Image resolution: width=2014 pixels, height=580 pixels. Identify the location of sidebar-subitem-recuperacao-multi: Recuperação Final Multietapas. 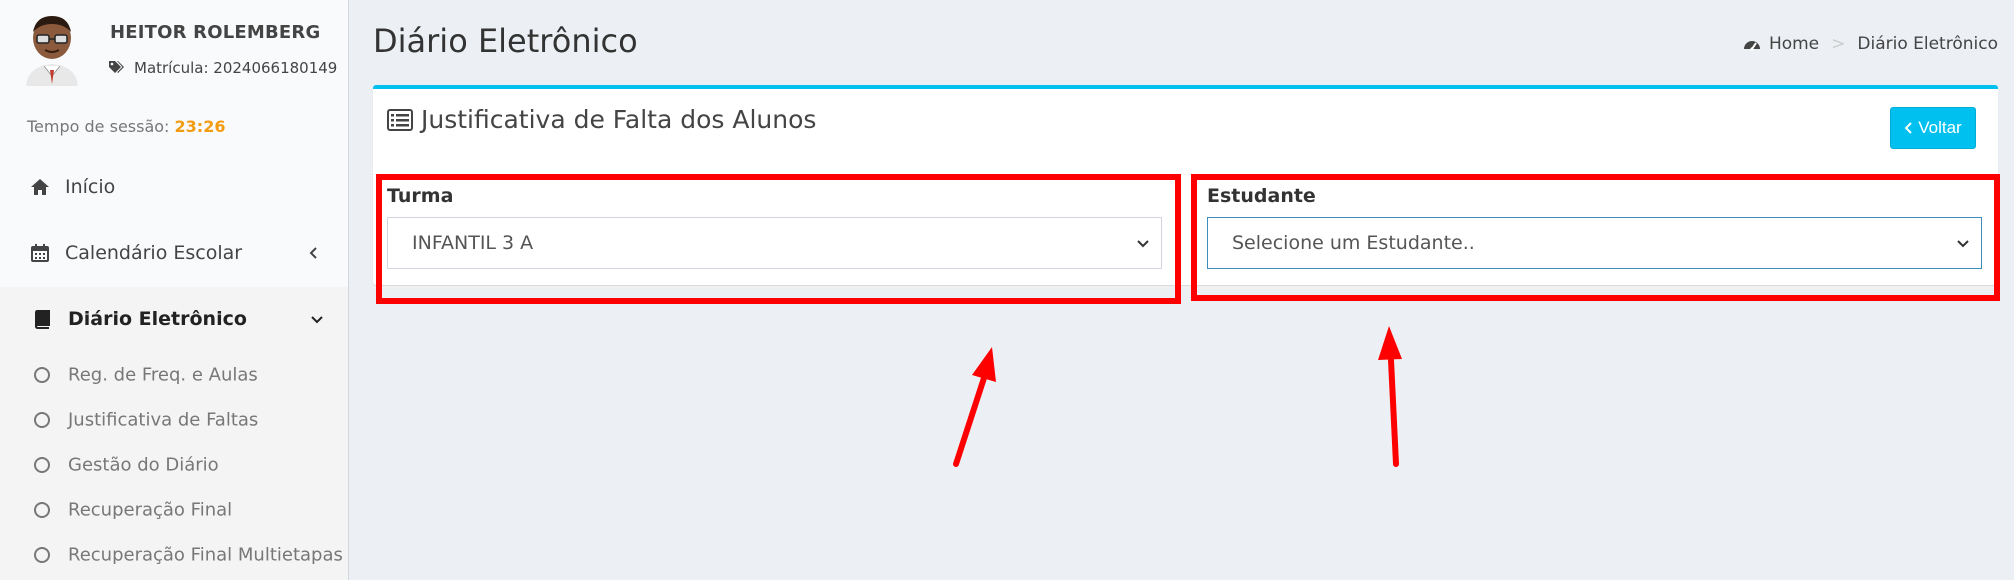
(174, 554).